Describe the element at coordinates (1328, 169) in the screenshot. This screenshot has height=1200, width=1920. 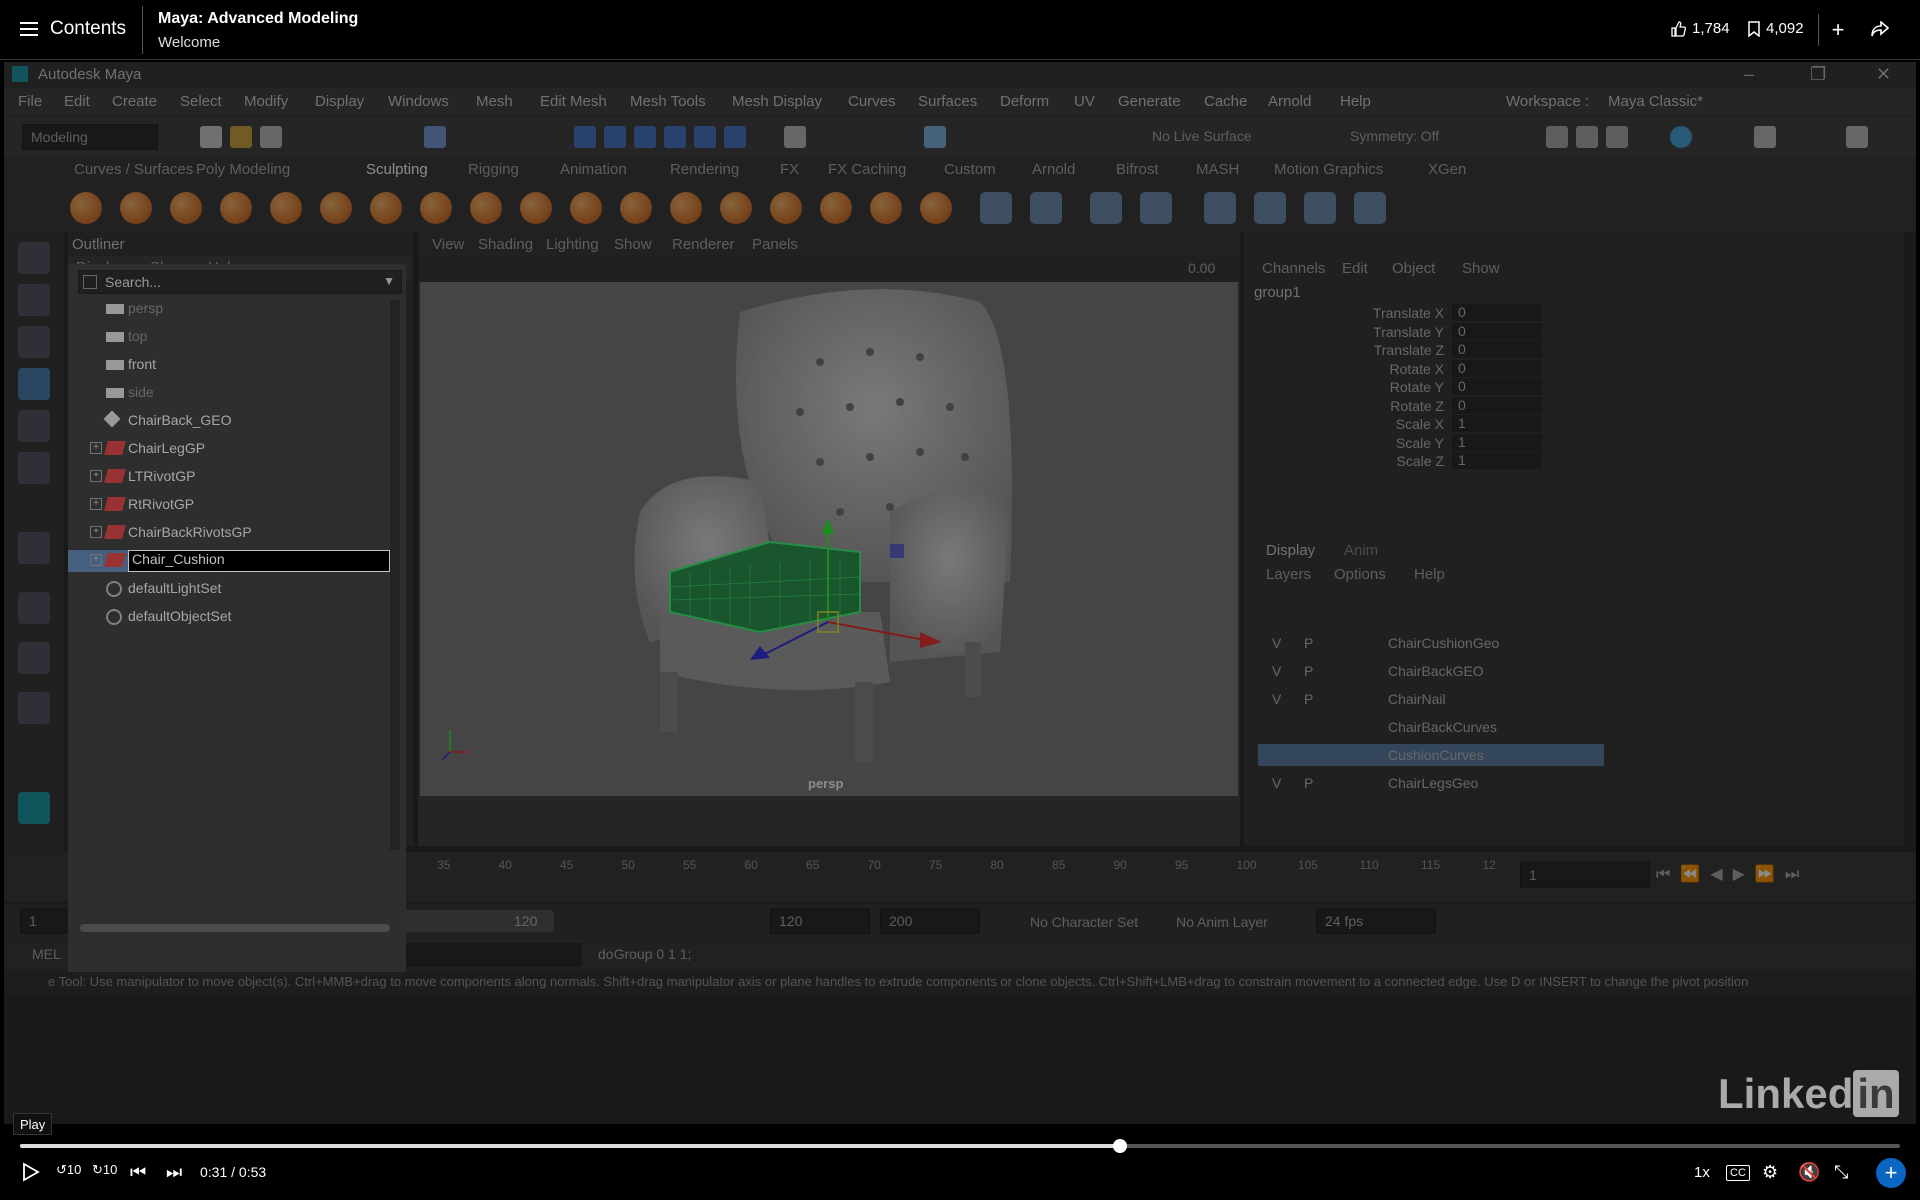
I see `tab-motion-graphics: Motion Graphics` at that location.